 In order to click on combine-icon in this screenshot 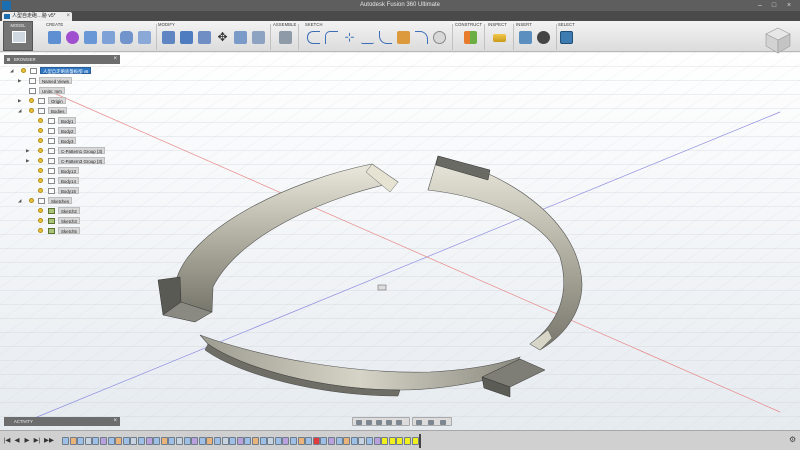, I will do `click(204, 37)`.